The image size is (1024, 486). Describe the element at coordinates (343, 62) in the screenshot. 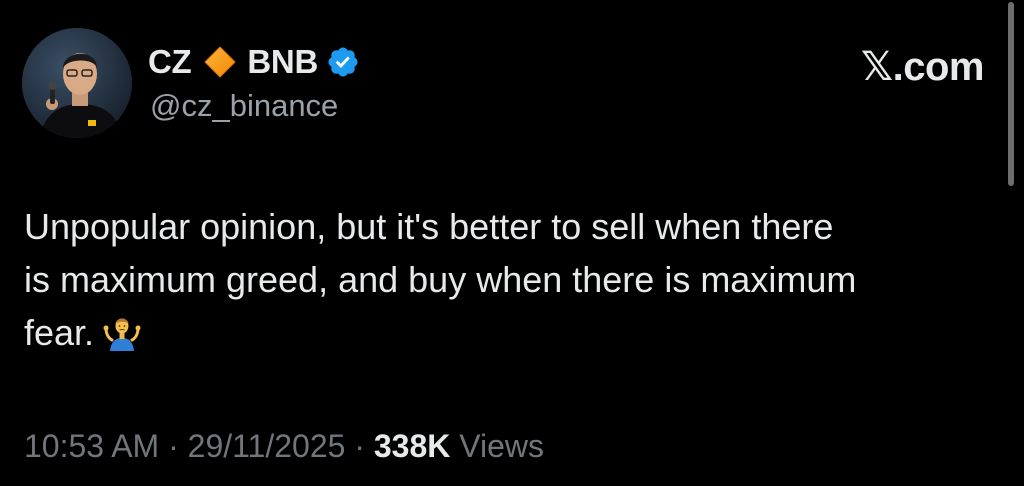

I see `verified-icon` at that location.